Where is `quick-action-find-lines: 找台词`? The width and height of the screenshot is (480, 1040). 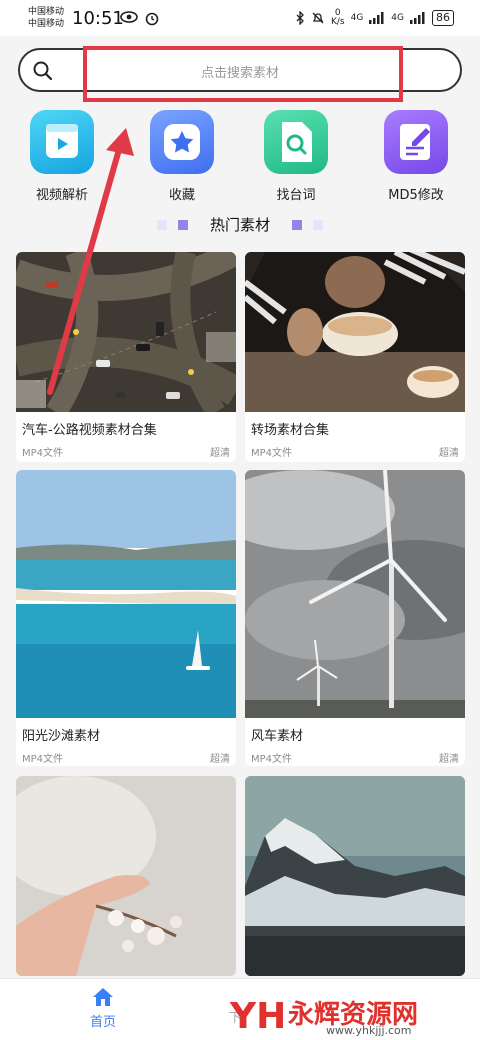
quick-action-find-lines: 找台词 is located at coordinates (296, 156).